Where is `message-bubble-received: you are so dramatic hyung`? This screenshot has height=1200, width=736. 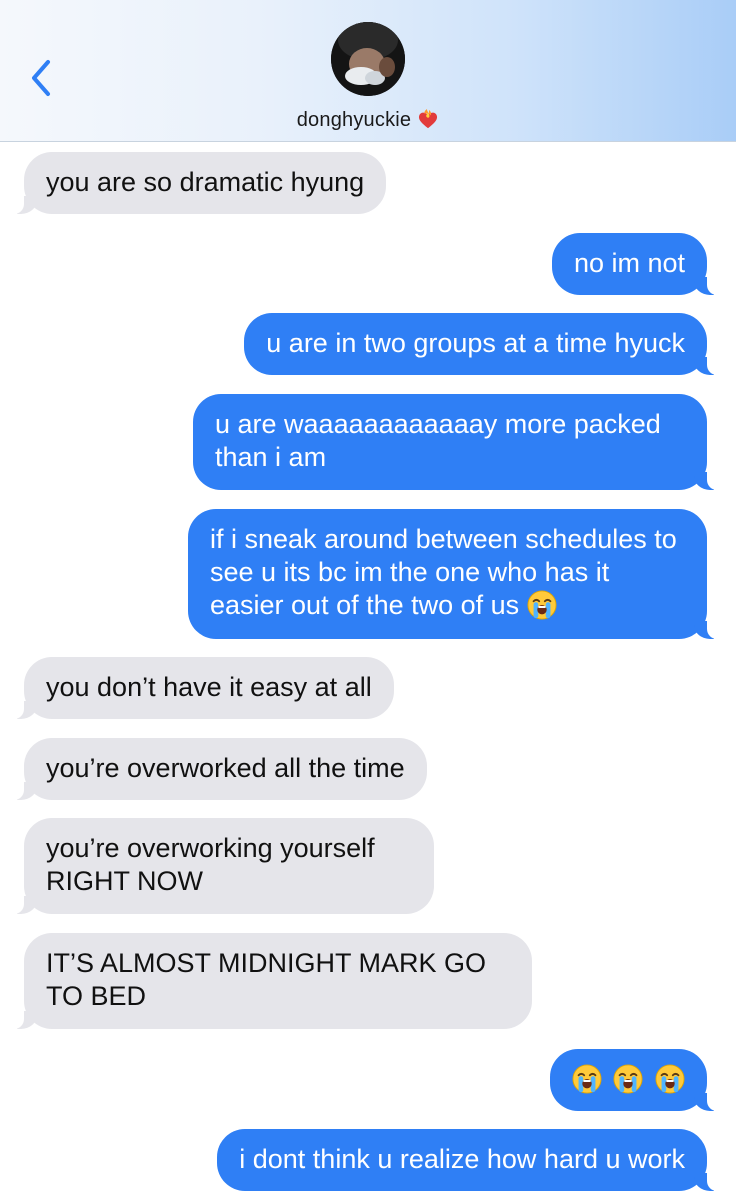 message-bubble-received: you are so dramatic hyung is located at coordinates (199, 183).